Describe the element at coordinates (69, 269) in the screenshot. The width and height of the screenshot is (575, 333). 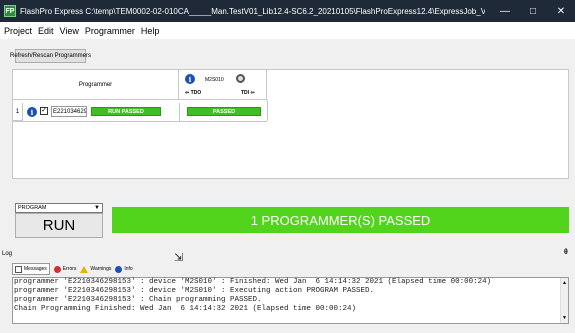
I see `tab-errors-label: Errors` at that location.